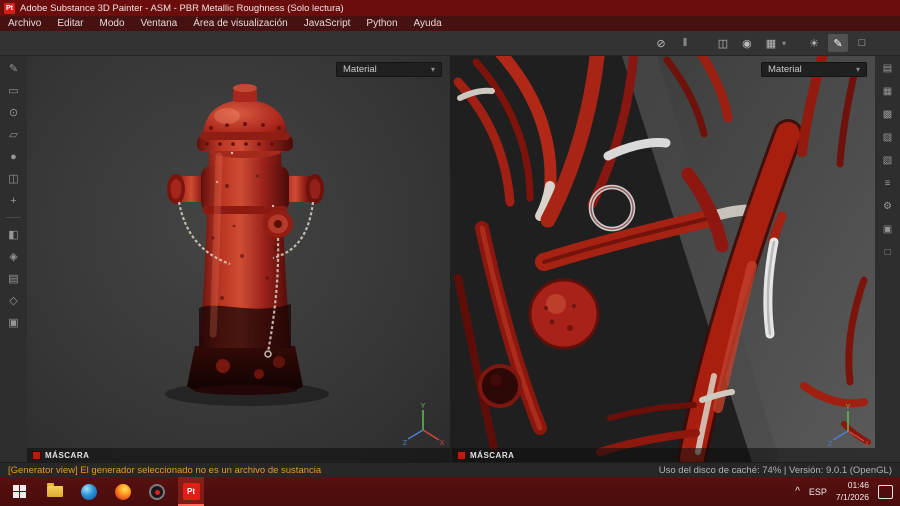 The image size is (900, 506). I want to click on texture-set-list-icon: ▤, so click(888, 68).